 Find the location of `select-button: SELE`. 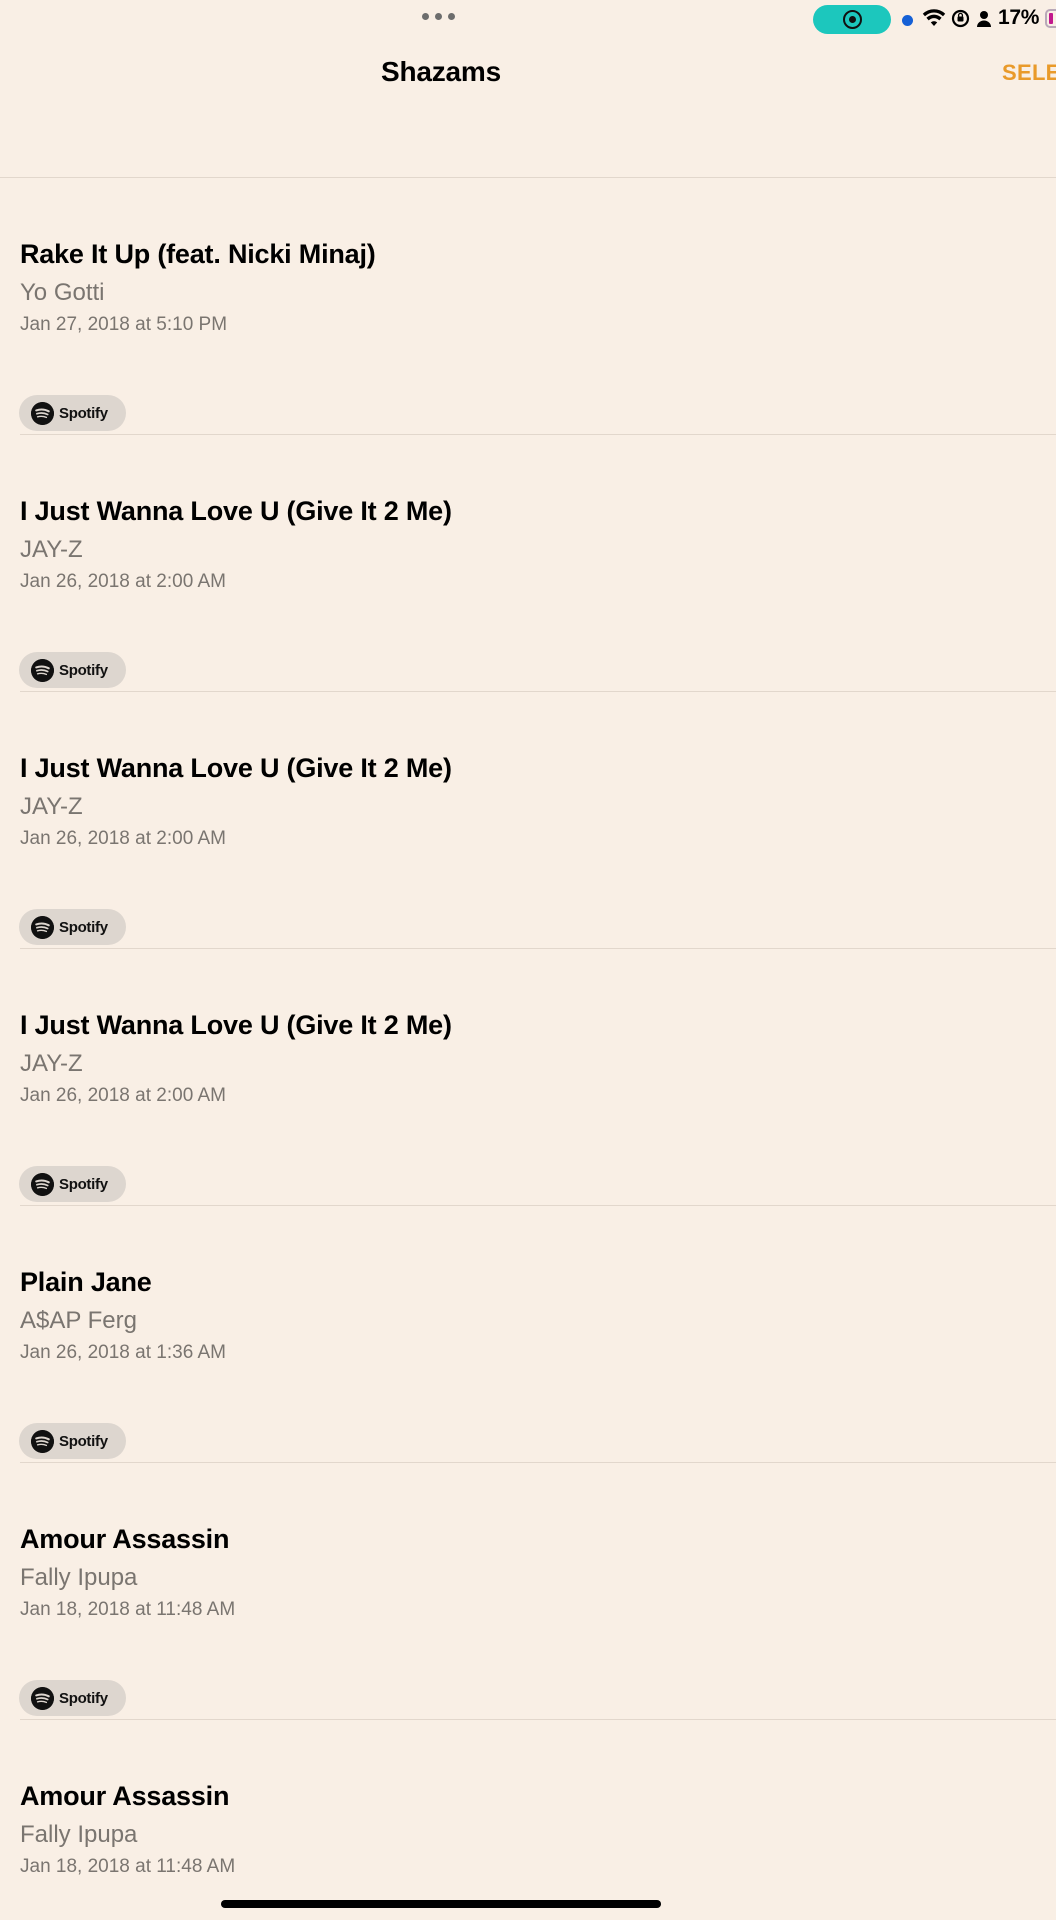

select-button: SELE is located at coordinates (1029, 73).